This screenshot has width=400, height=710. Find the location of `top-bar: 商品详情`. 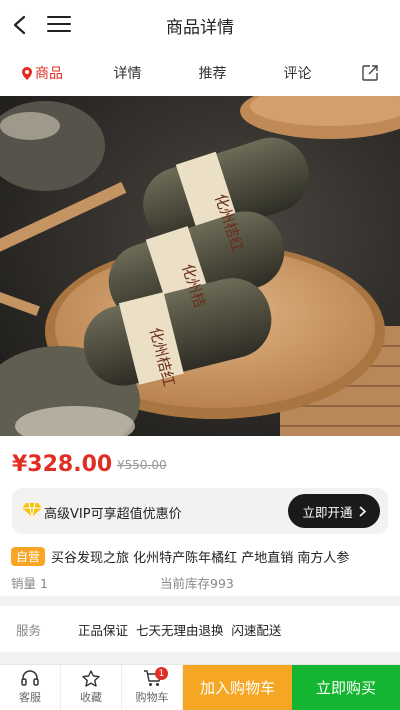

top-bar: 商品详情 is located at coordinates (200, 25).